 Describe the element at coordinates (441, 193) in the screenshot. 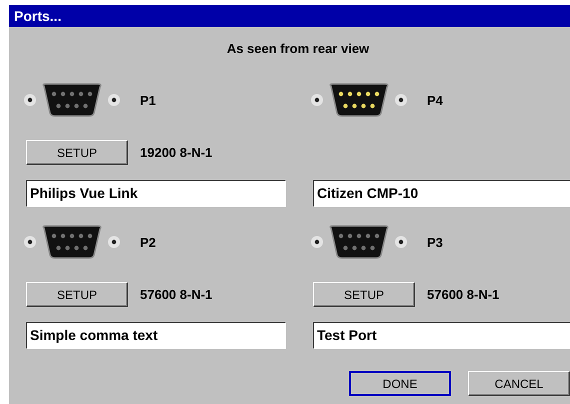

I see `device-field: Citizen CMP-10` at that location.